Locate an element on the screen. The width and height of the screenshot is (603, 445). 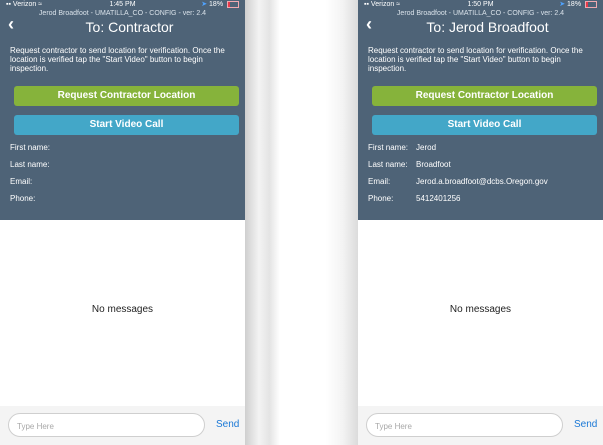
email-value: Jerod.a.broadfoot@dcbs.Oregon.gov is located at coordinates (482, 181).